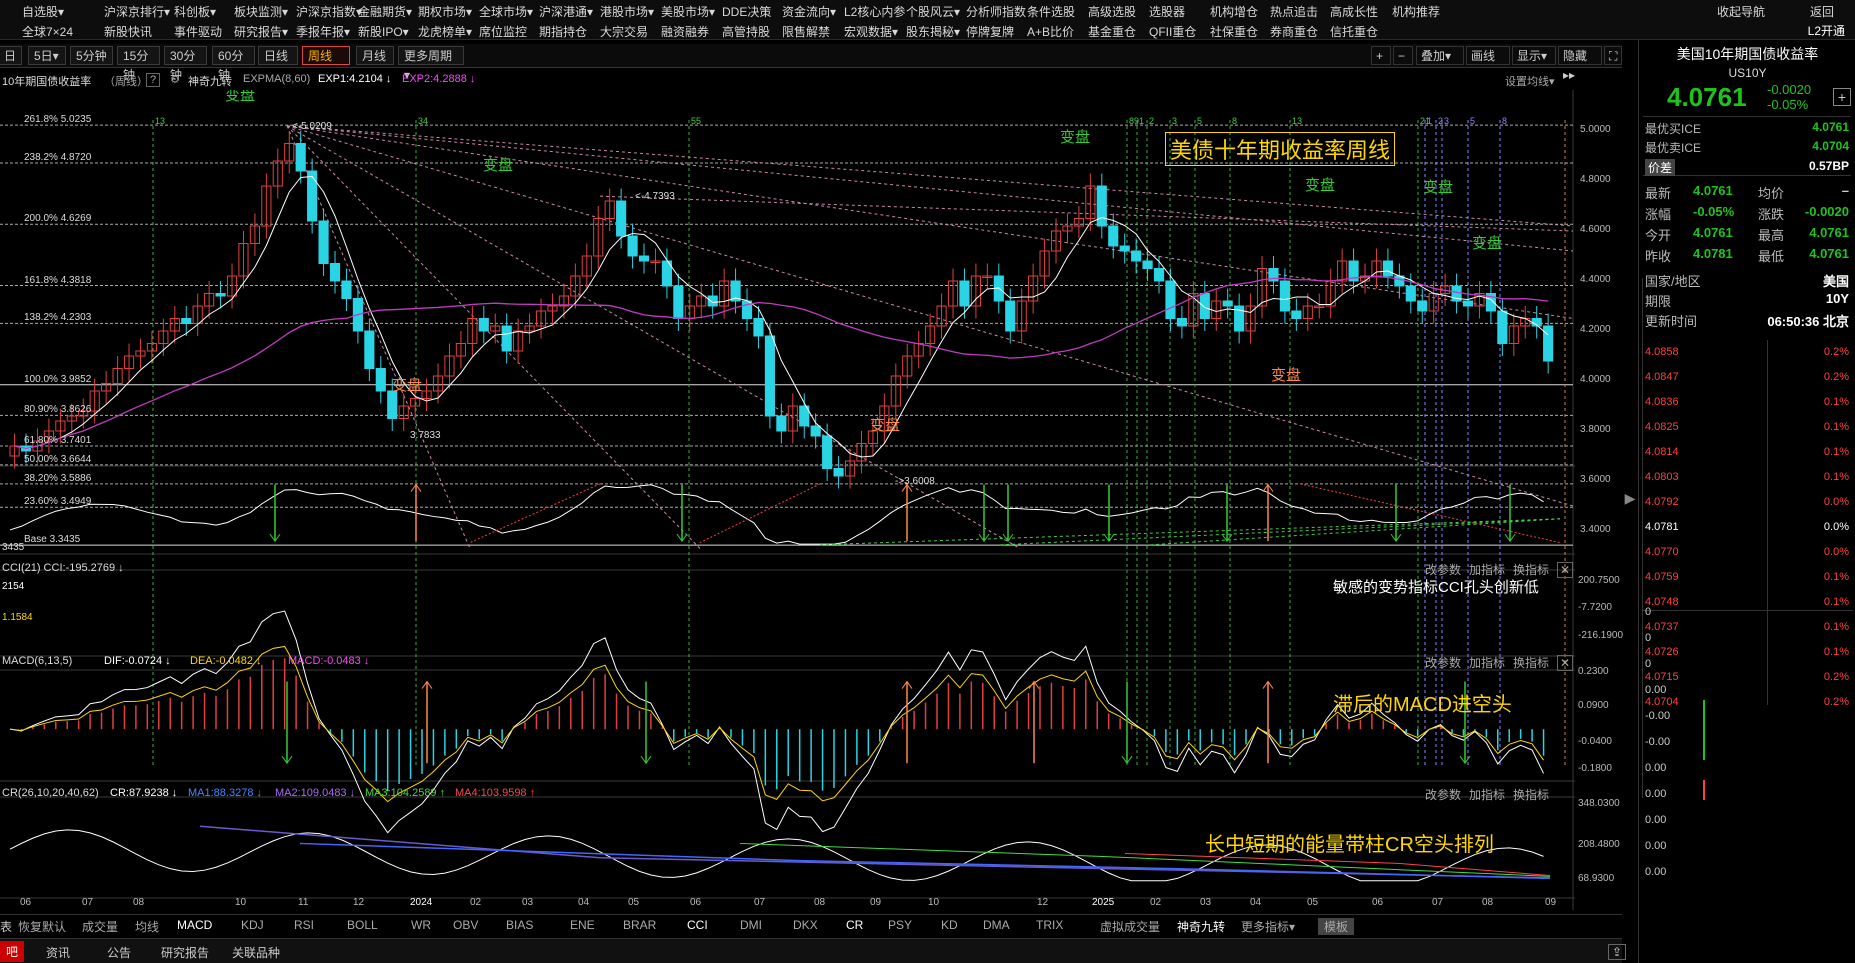 The image size is (1855, 963). What do you see at coordinates (685, 31) in the screenshot?
I see `menu-item: 融资融券` at bounding box center [685, 31].